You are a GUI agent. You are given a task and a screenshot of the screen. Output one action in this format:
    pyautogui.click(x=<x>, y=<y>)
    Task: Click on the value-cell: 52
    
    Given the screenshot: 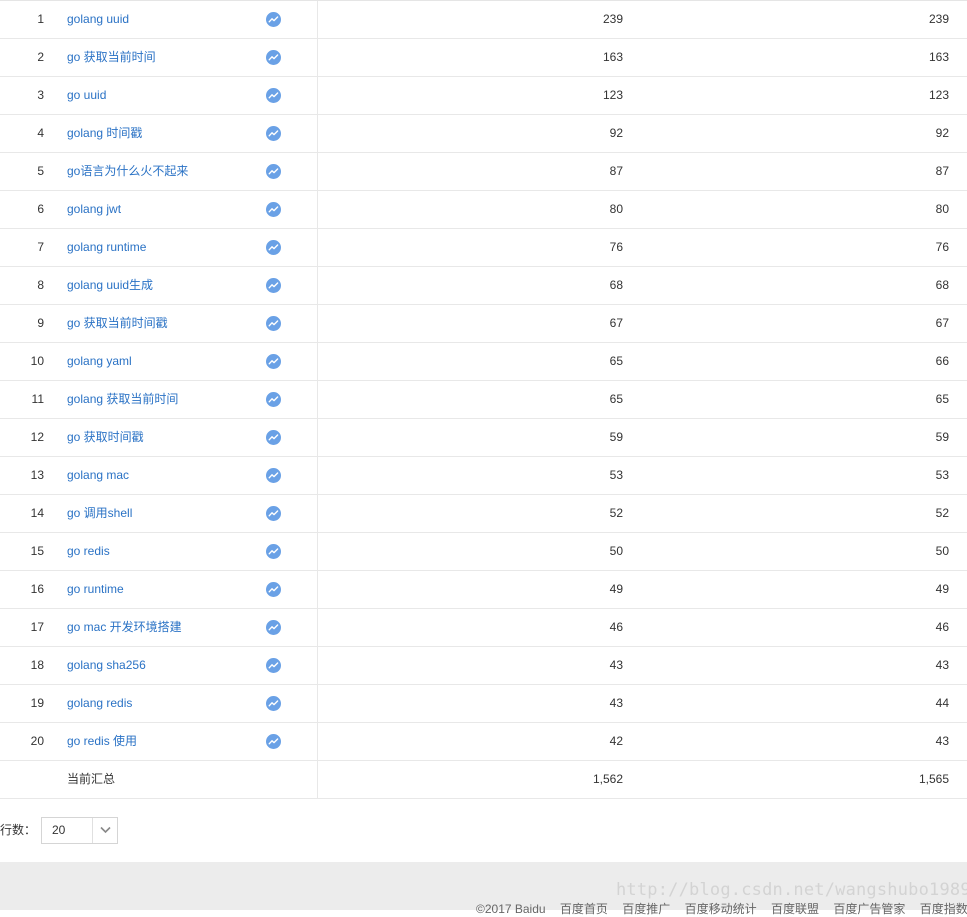 What is the action you would take?
    pyautogui.click(x=616, y=513)
    